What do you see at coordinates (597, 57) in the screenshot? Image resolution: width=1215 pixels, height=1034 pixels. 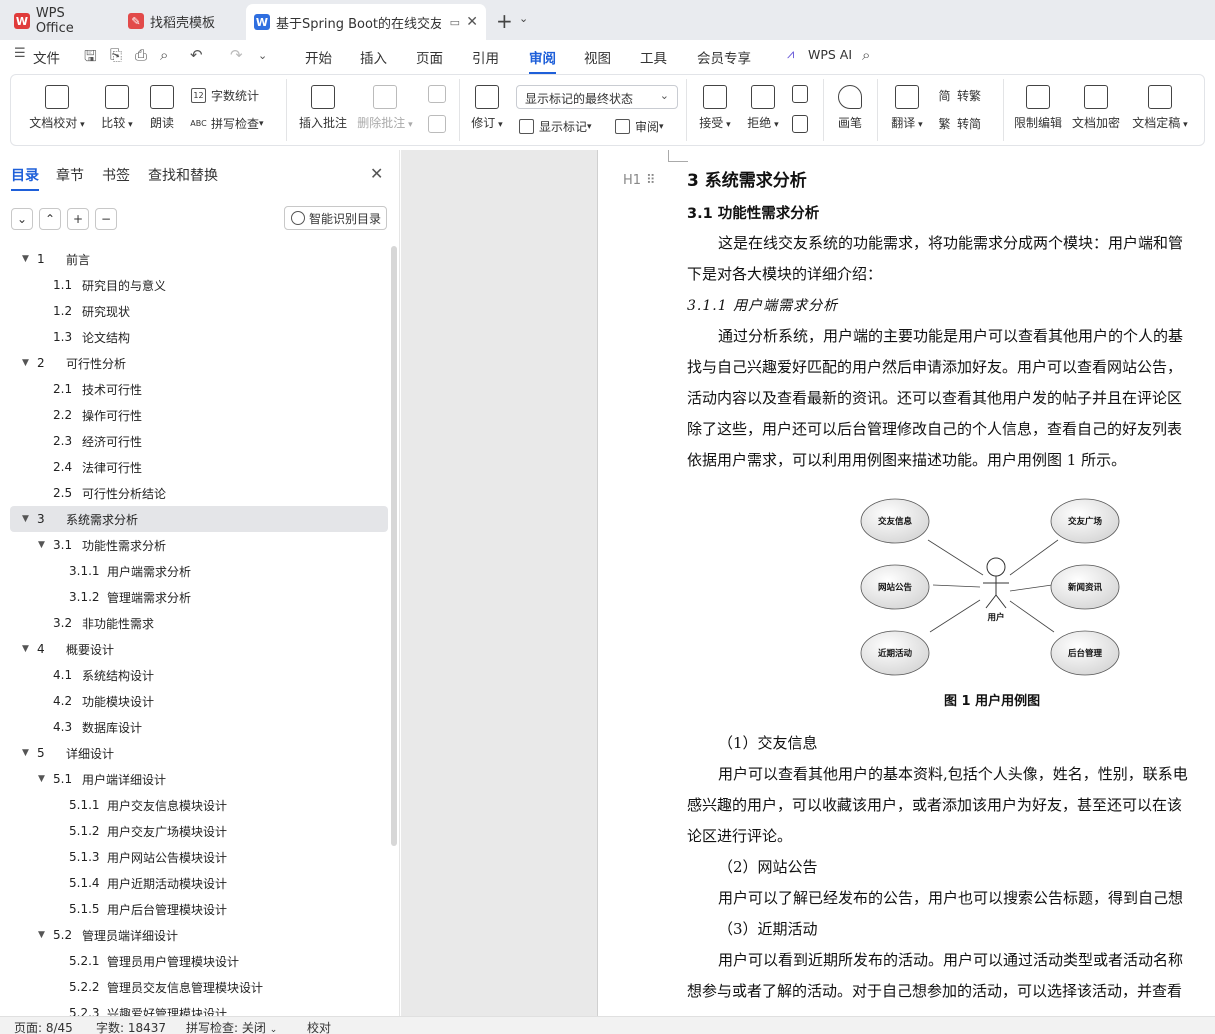 I see `menu-view: 视图` at bounding box center [597, 57].